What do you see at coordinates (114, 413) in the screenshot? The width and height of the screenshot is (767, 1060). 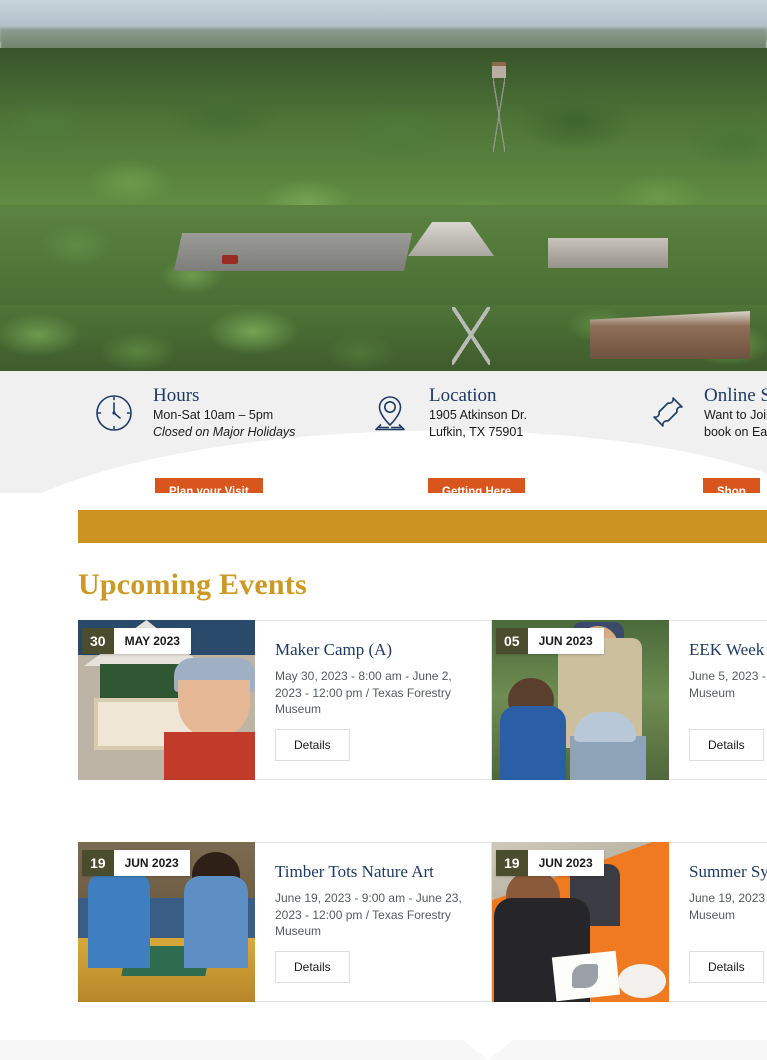 I see `clock-icon` at bounding box center [114, 413].